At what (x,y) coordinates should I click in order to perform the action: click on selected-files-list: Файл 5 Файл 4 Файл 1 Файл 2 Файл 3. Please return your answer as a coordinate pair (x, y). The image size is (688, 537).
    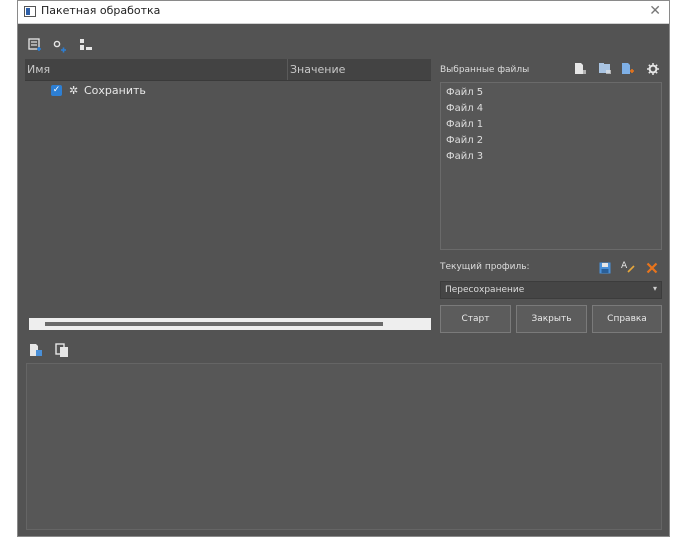
    Looking at the image, I should click on (551, 166).